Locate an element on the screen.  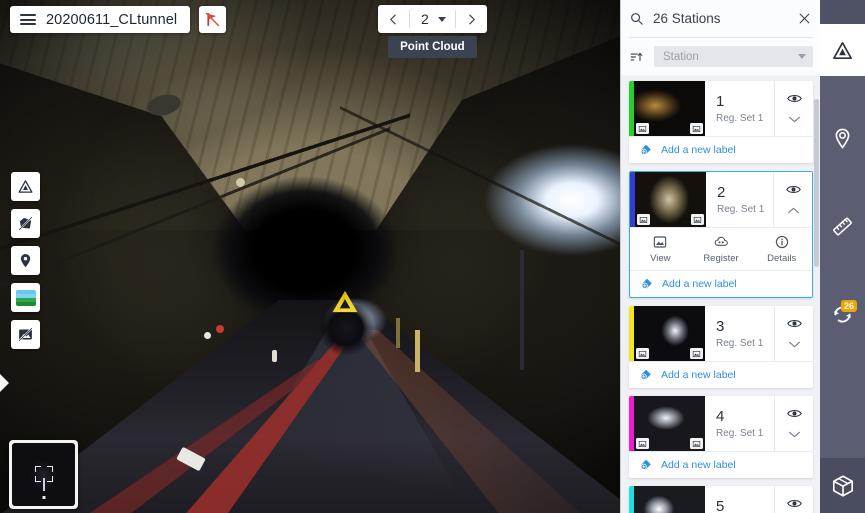
tool-color-swatch is located at coordinates (25, 297).